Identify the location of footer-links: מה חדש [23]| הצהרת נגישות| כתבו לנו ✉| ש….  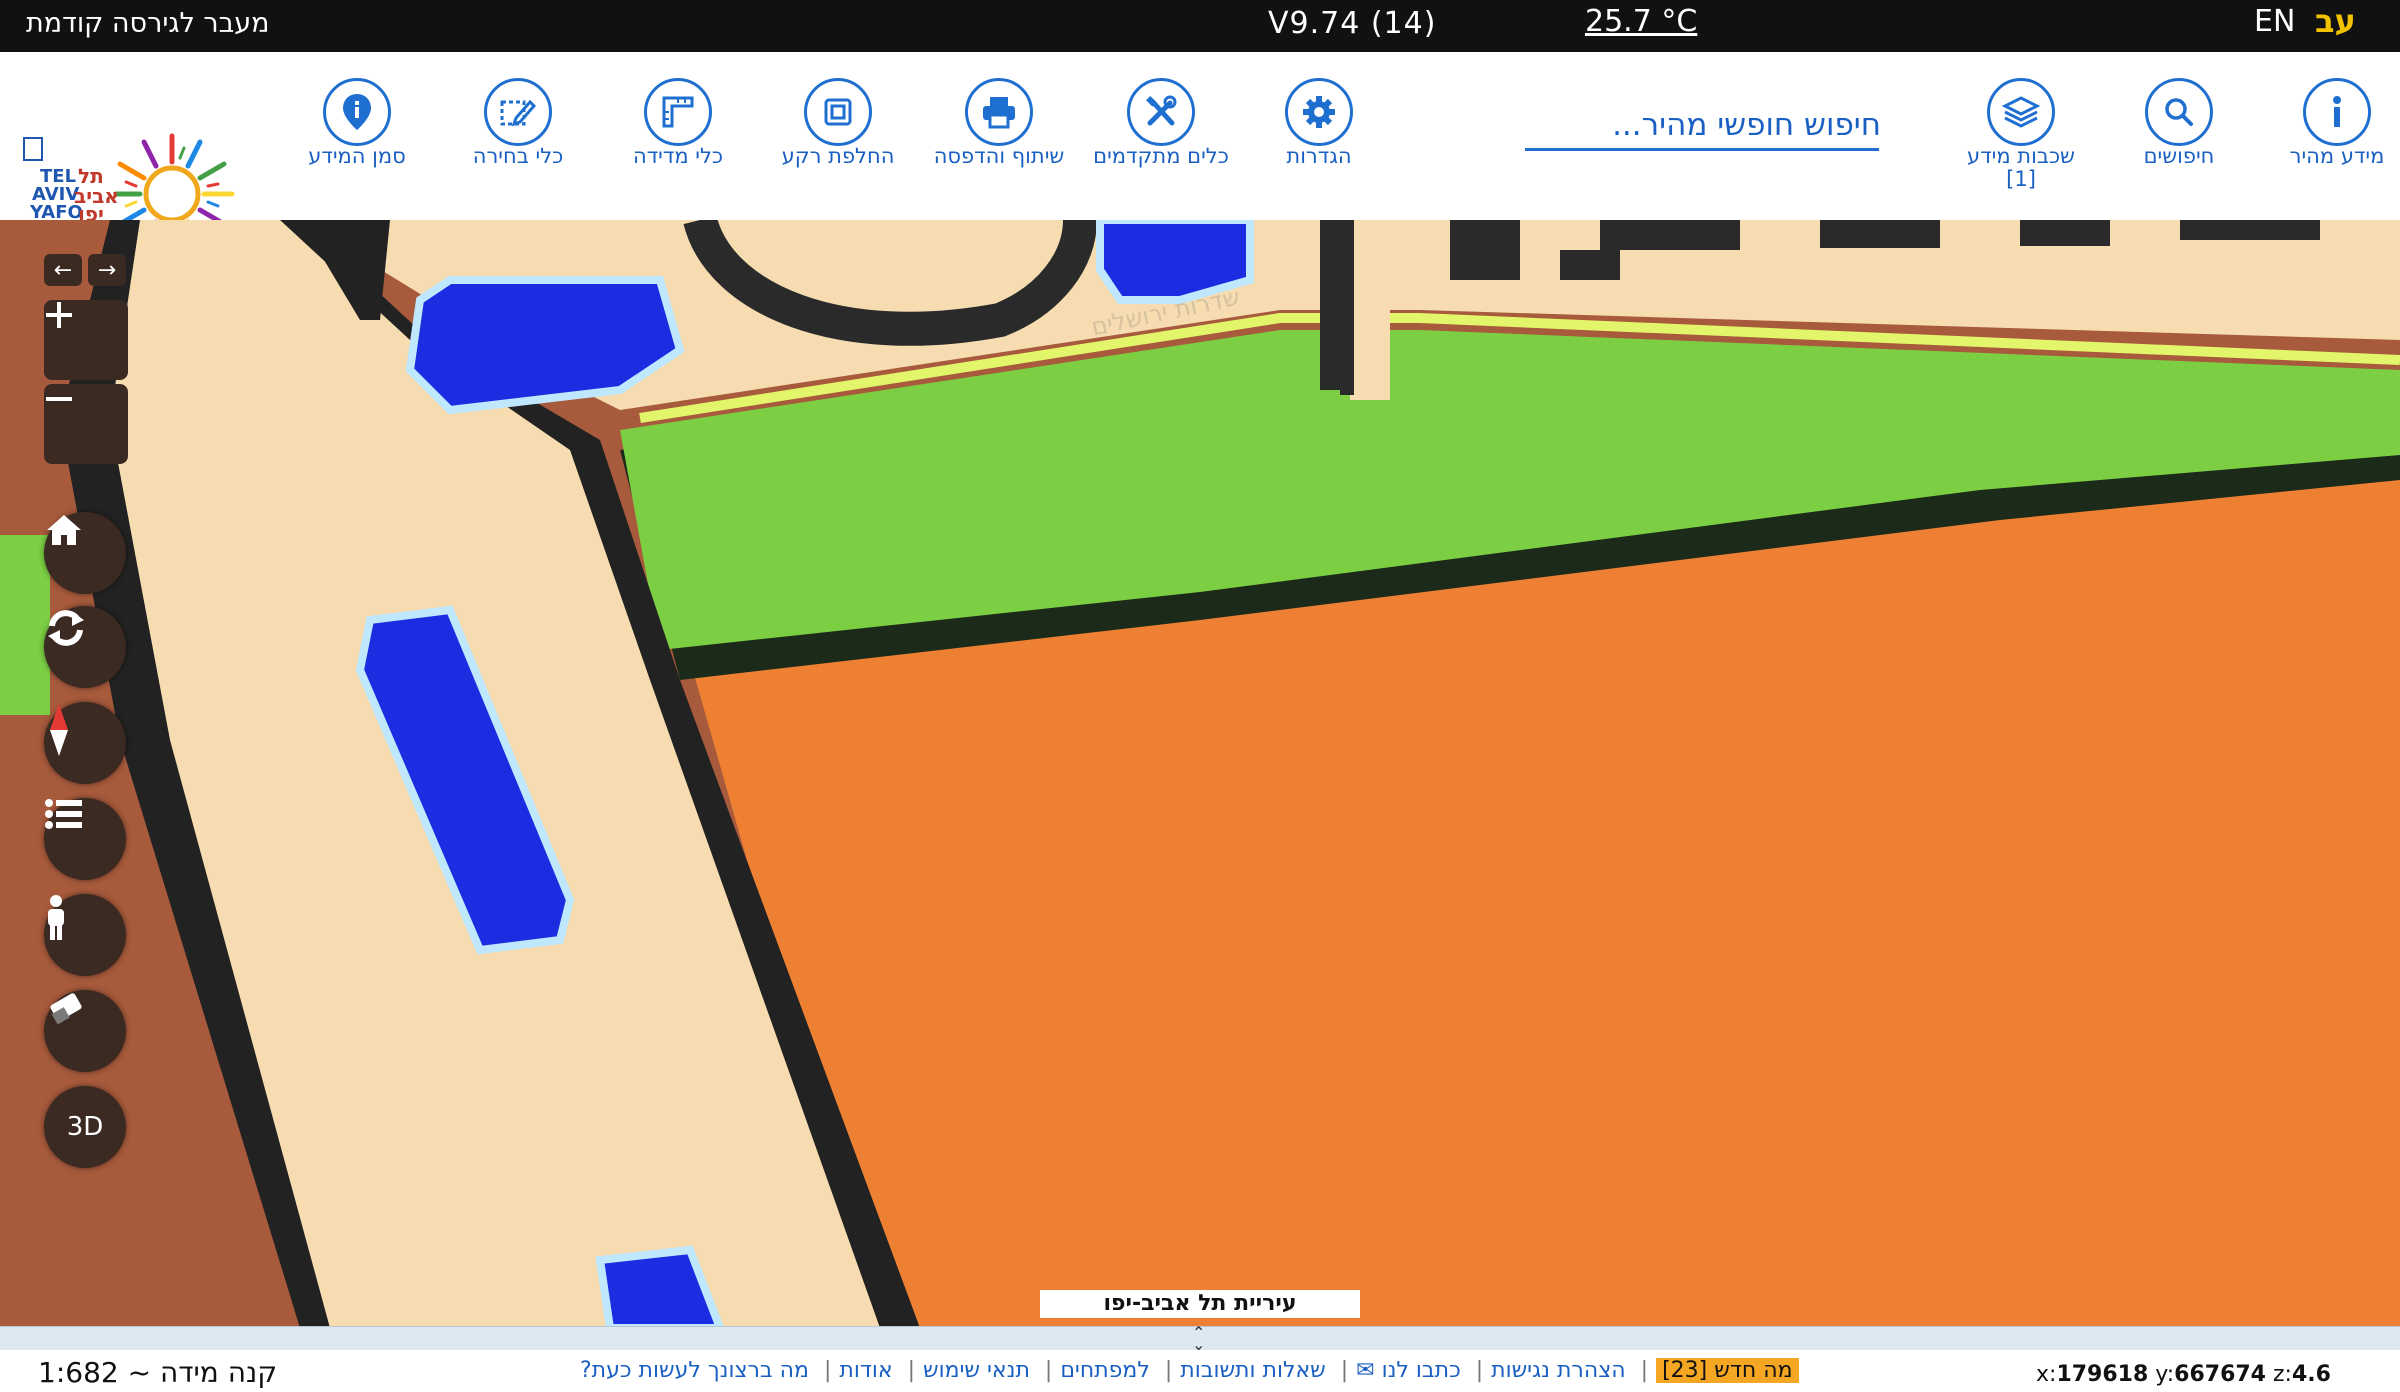
(1189, 1370).